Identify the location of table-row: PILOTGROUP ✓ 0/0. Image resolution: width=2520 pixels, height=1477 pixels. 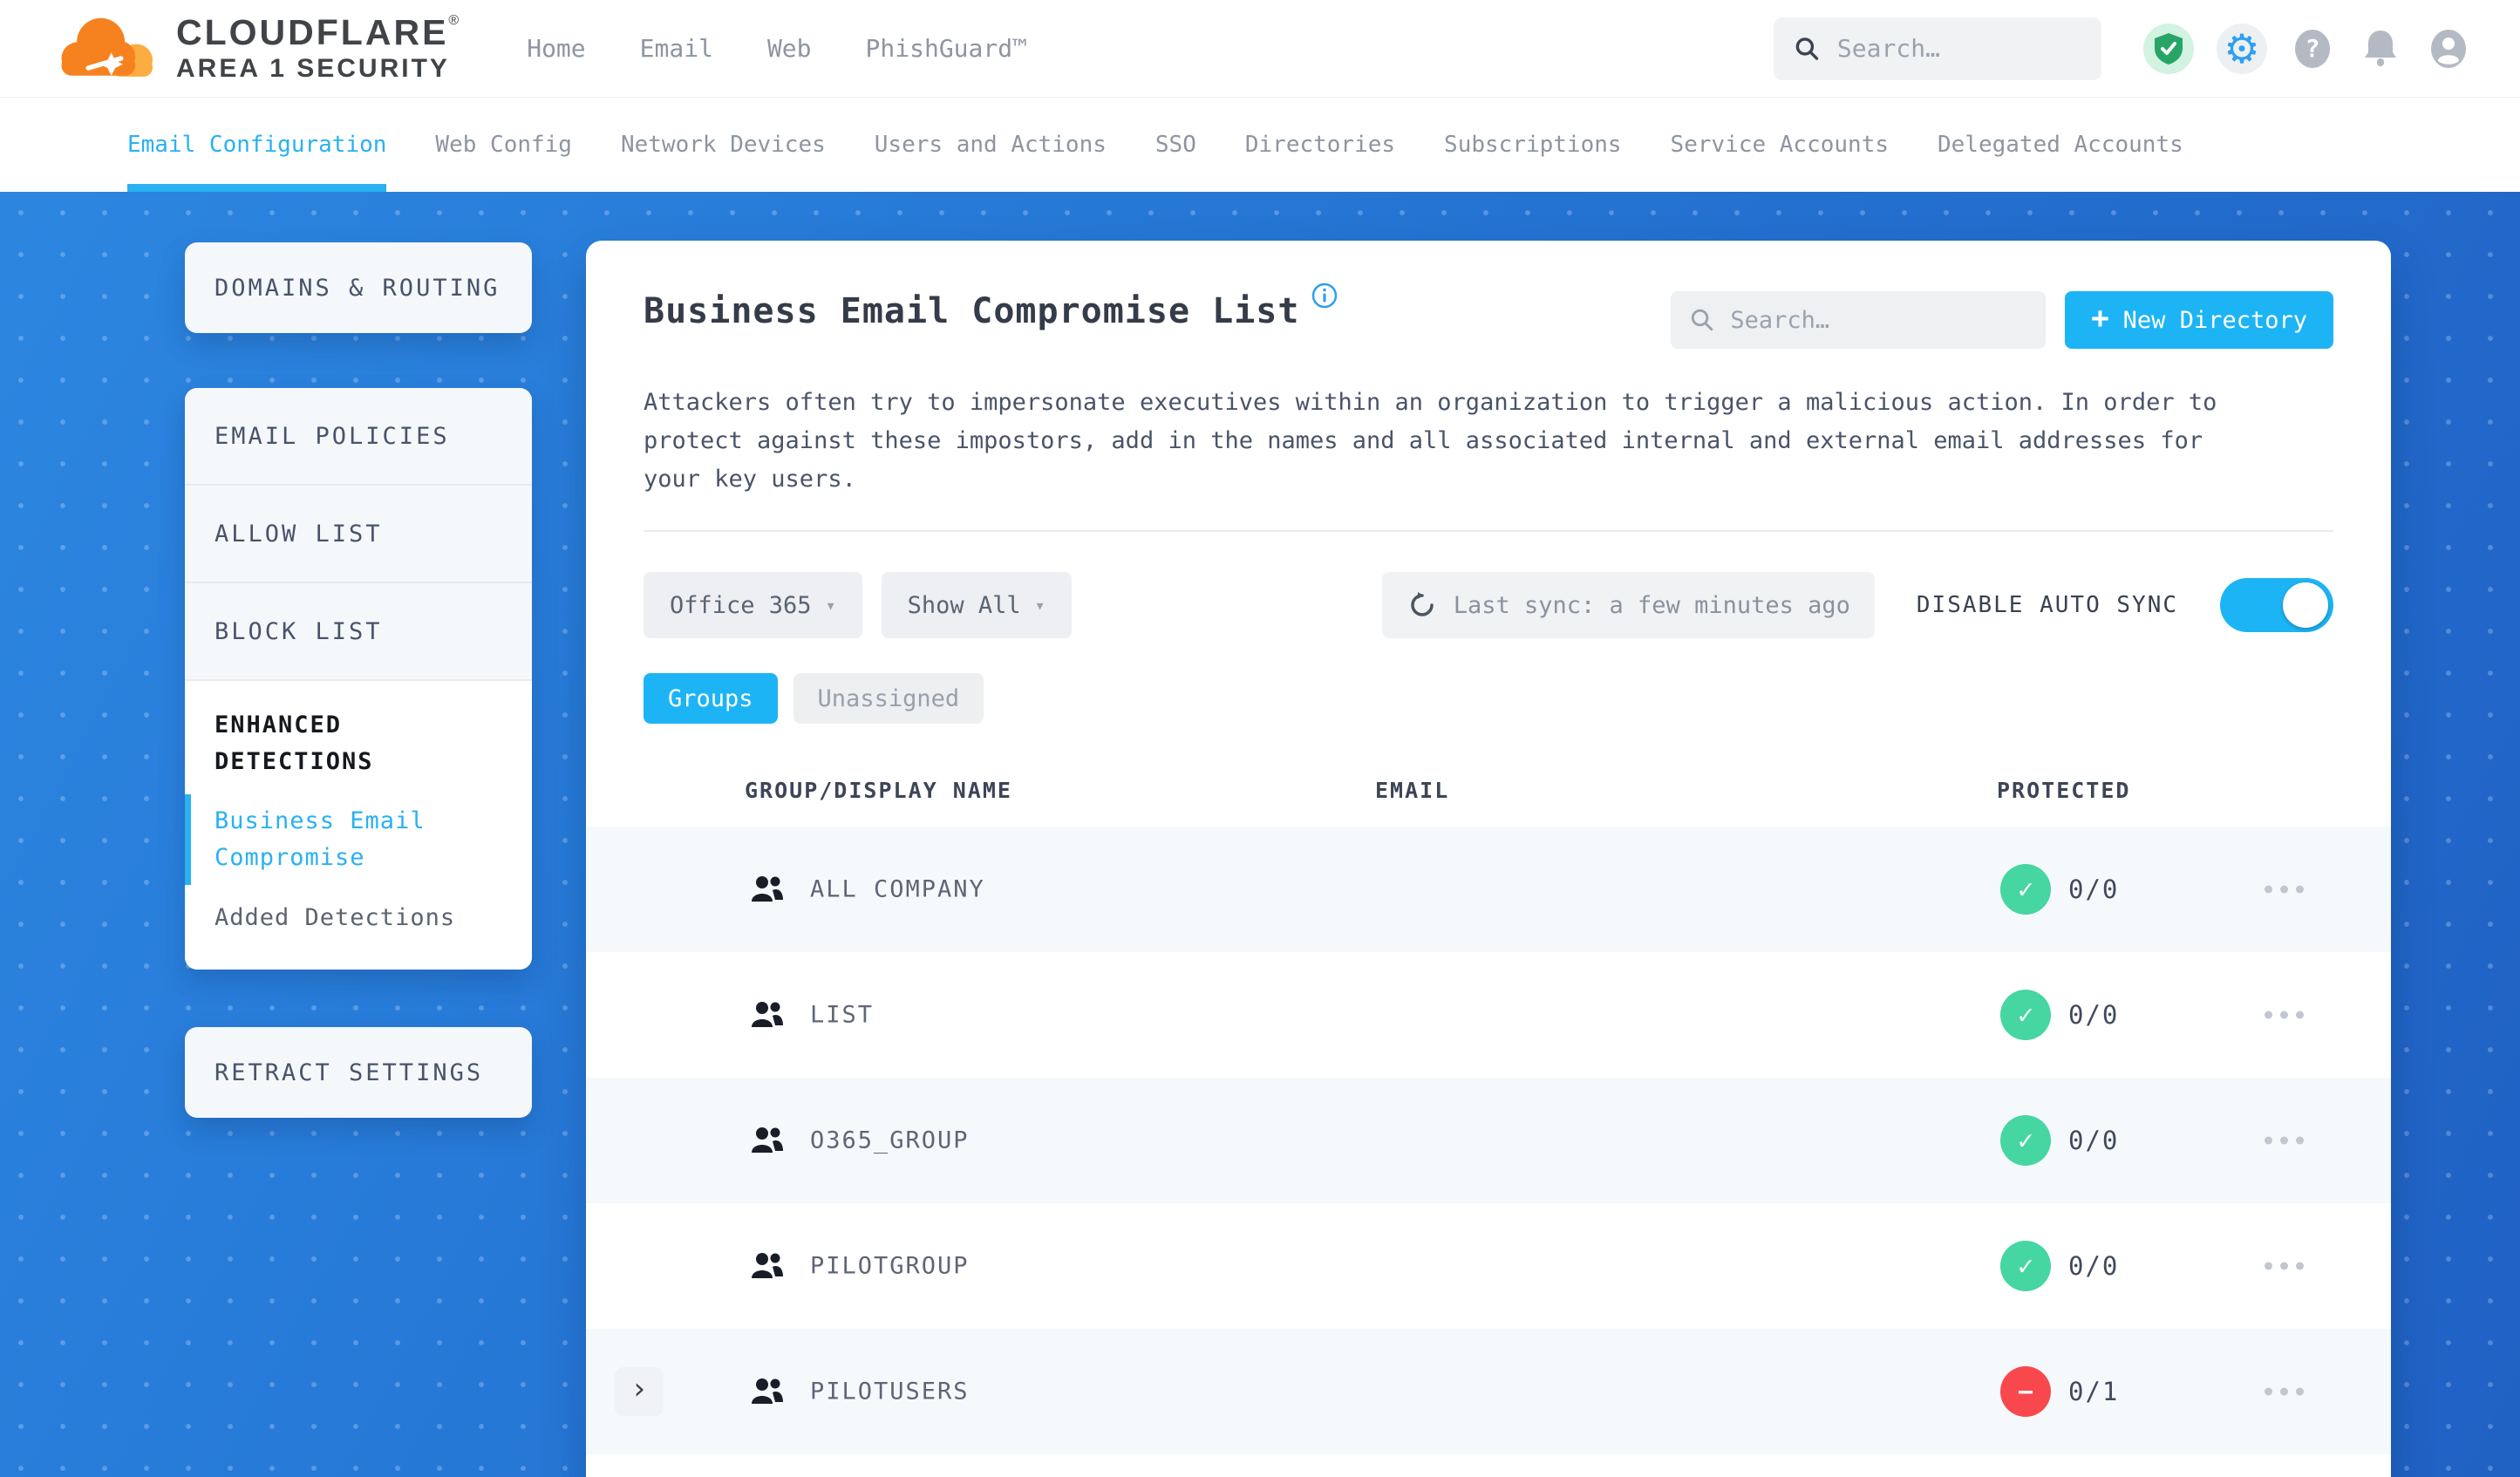
(1488, 1266).